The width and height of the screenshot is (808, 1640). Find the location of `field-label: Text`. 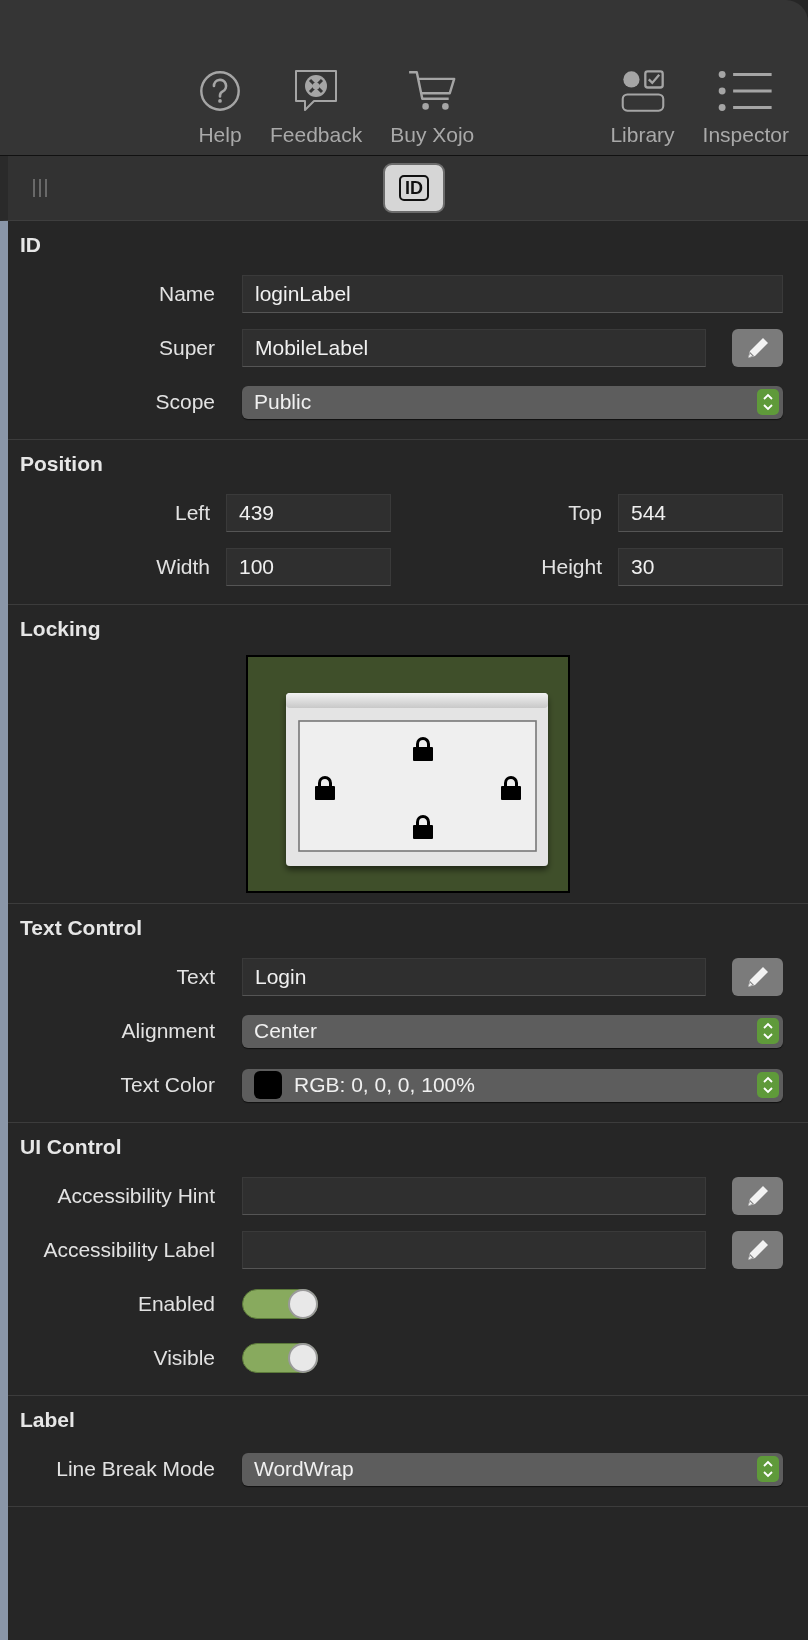

field-label: Text is located at coordinates (195, 977).